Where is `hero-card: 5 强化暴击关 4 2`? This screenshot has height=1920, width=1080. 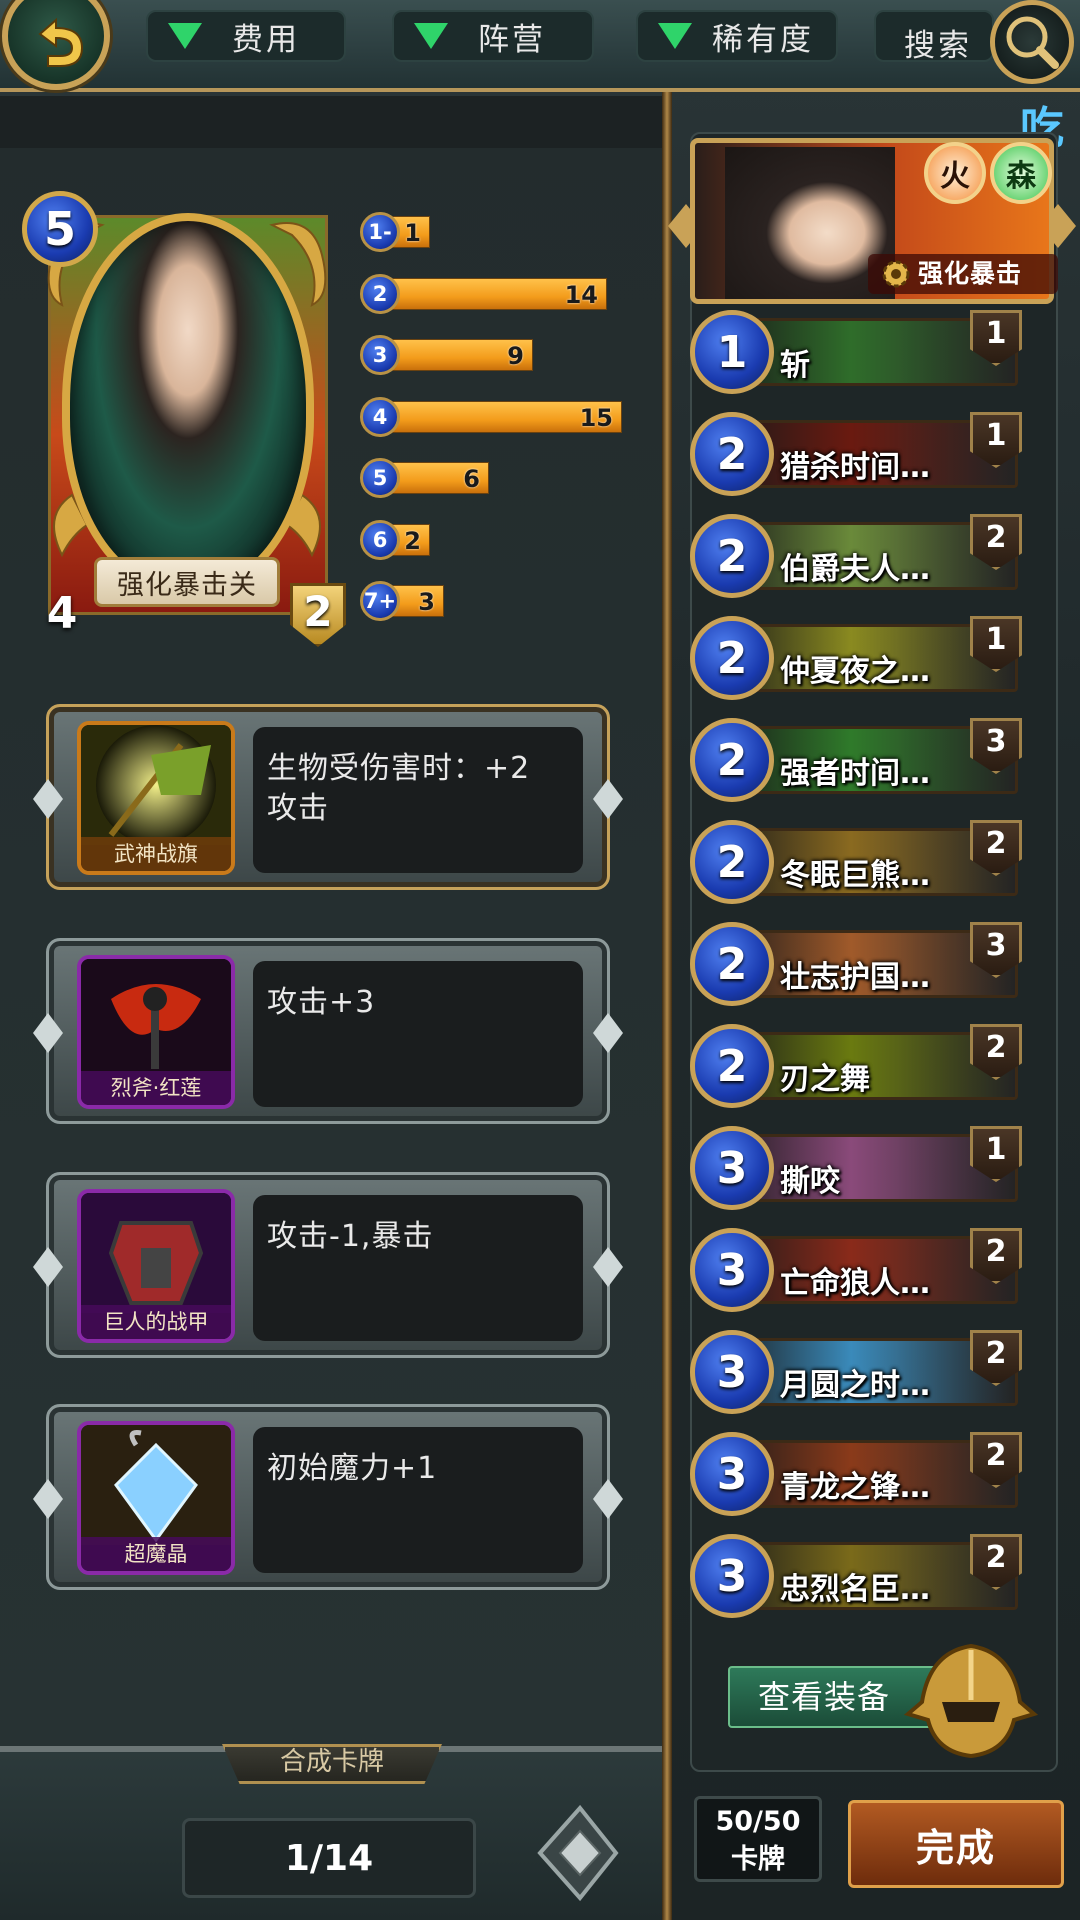 hero-card: 5 强化暴击关 4 2 is located at coordinates (187, 419).